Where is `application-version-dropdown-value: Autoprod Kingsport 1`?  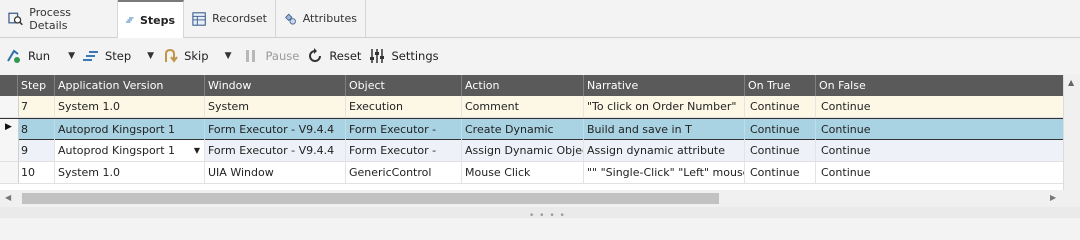
application-version-dropdown-value: Autoprod Kingsport 1 is located at coordinates (117, 150).